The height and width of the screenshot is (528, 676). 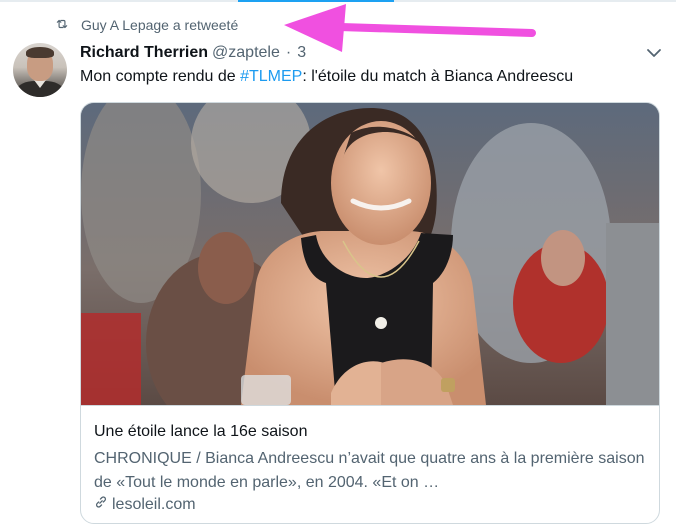 I want to click on timeline-top-divider, so click(x=338, y=1).